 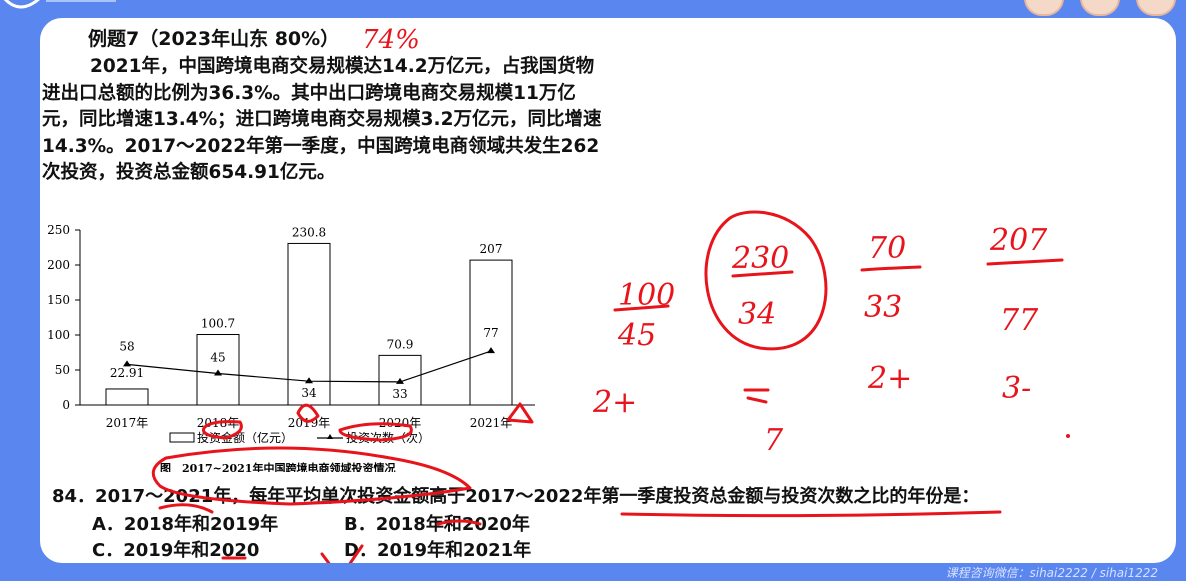 What do you see at coordinates (127, 397) in the screenshot?
I see `bar` at bounding box center [127, 397].